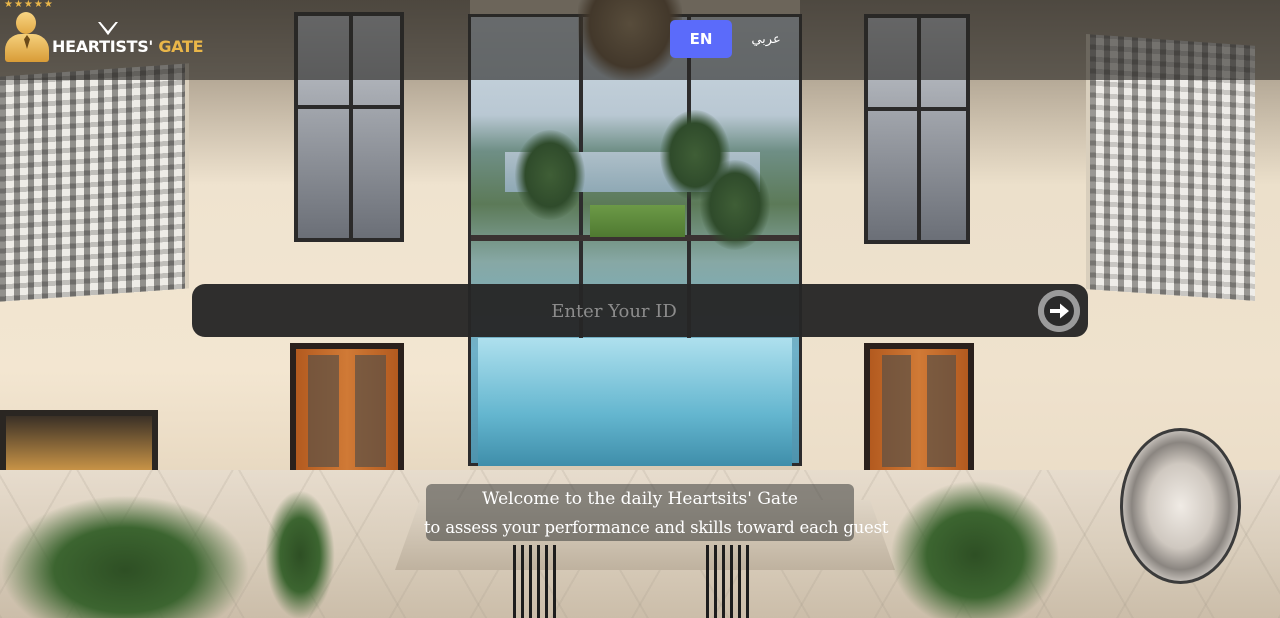 Image resolution: width=1280 pixels, height=618 pixels. Describe the element at coordinates (766, 39) in the screenshot. I see `language-ar-button: عربي` at that location.